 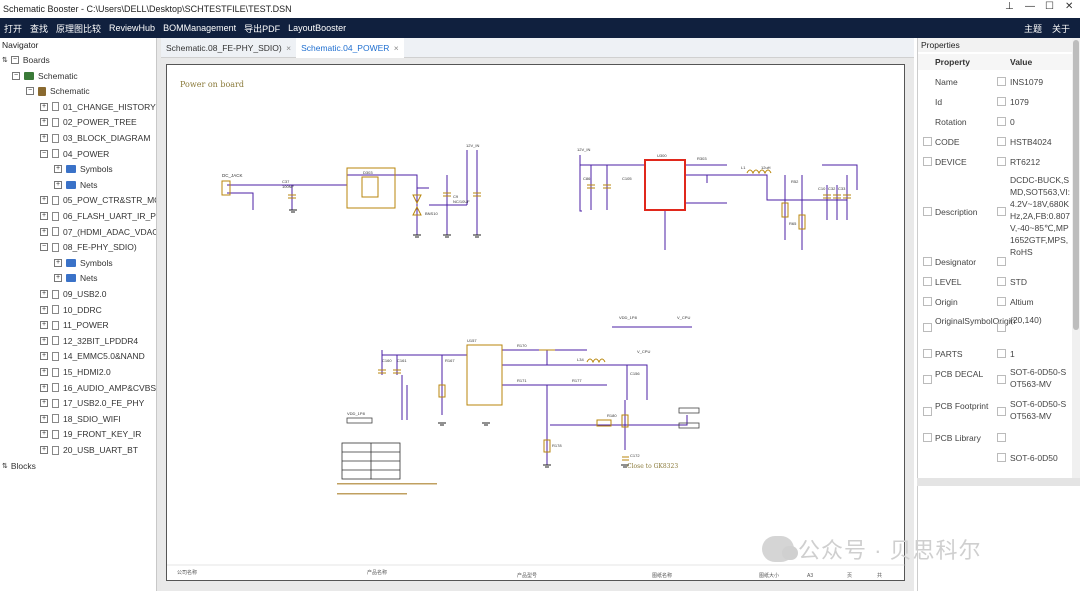 What do you see at coordinates (995, 102) in the screenshot?
I see `property-row: Id 1079` at bounding box center [995, 102].